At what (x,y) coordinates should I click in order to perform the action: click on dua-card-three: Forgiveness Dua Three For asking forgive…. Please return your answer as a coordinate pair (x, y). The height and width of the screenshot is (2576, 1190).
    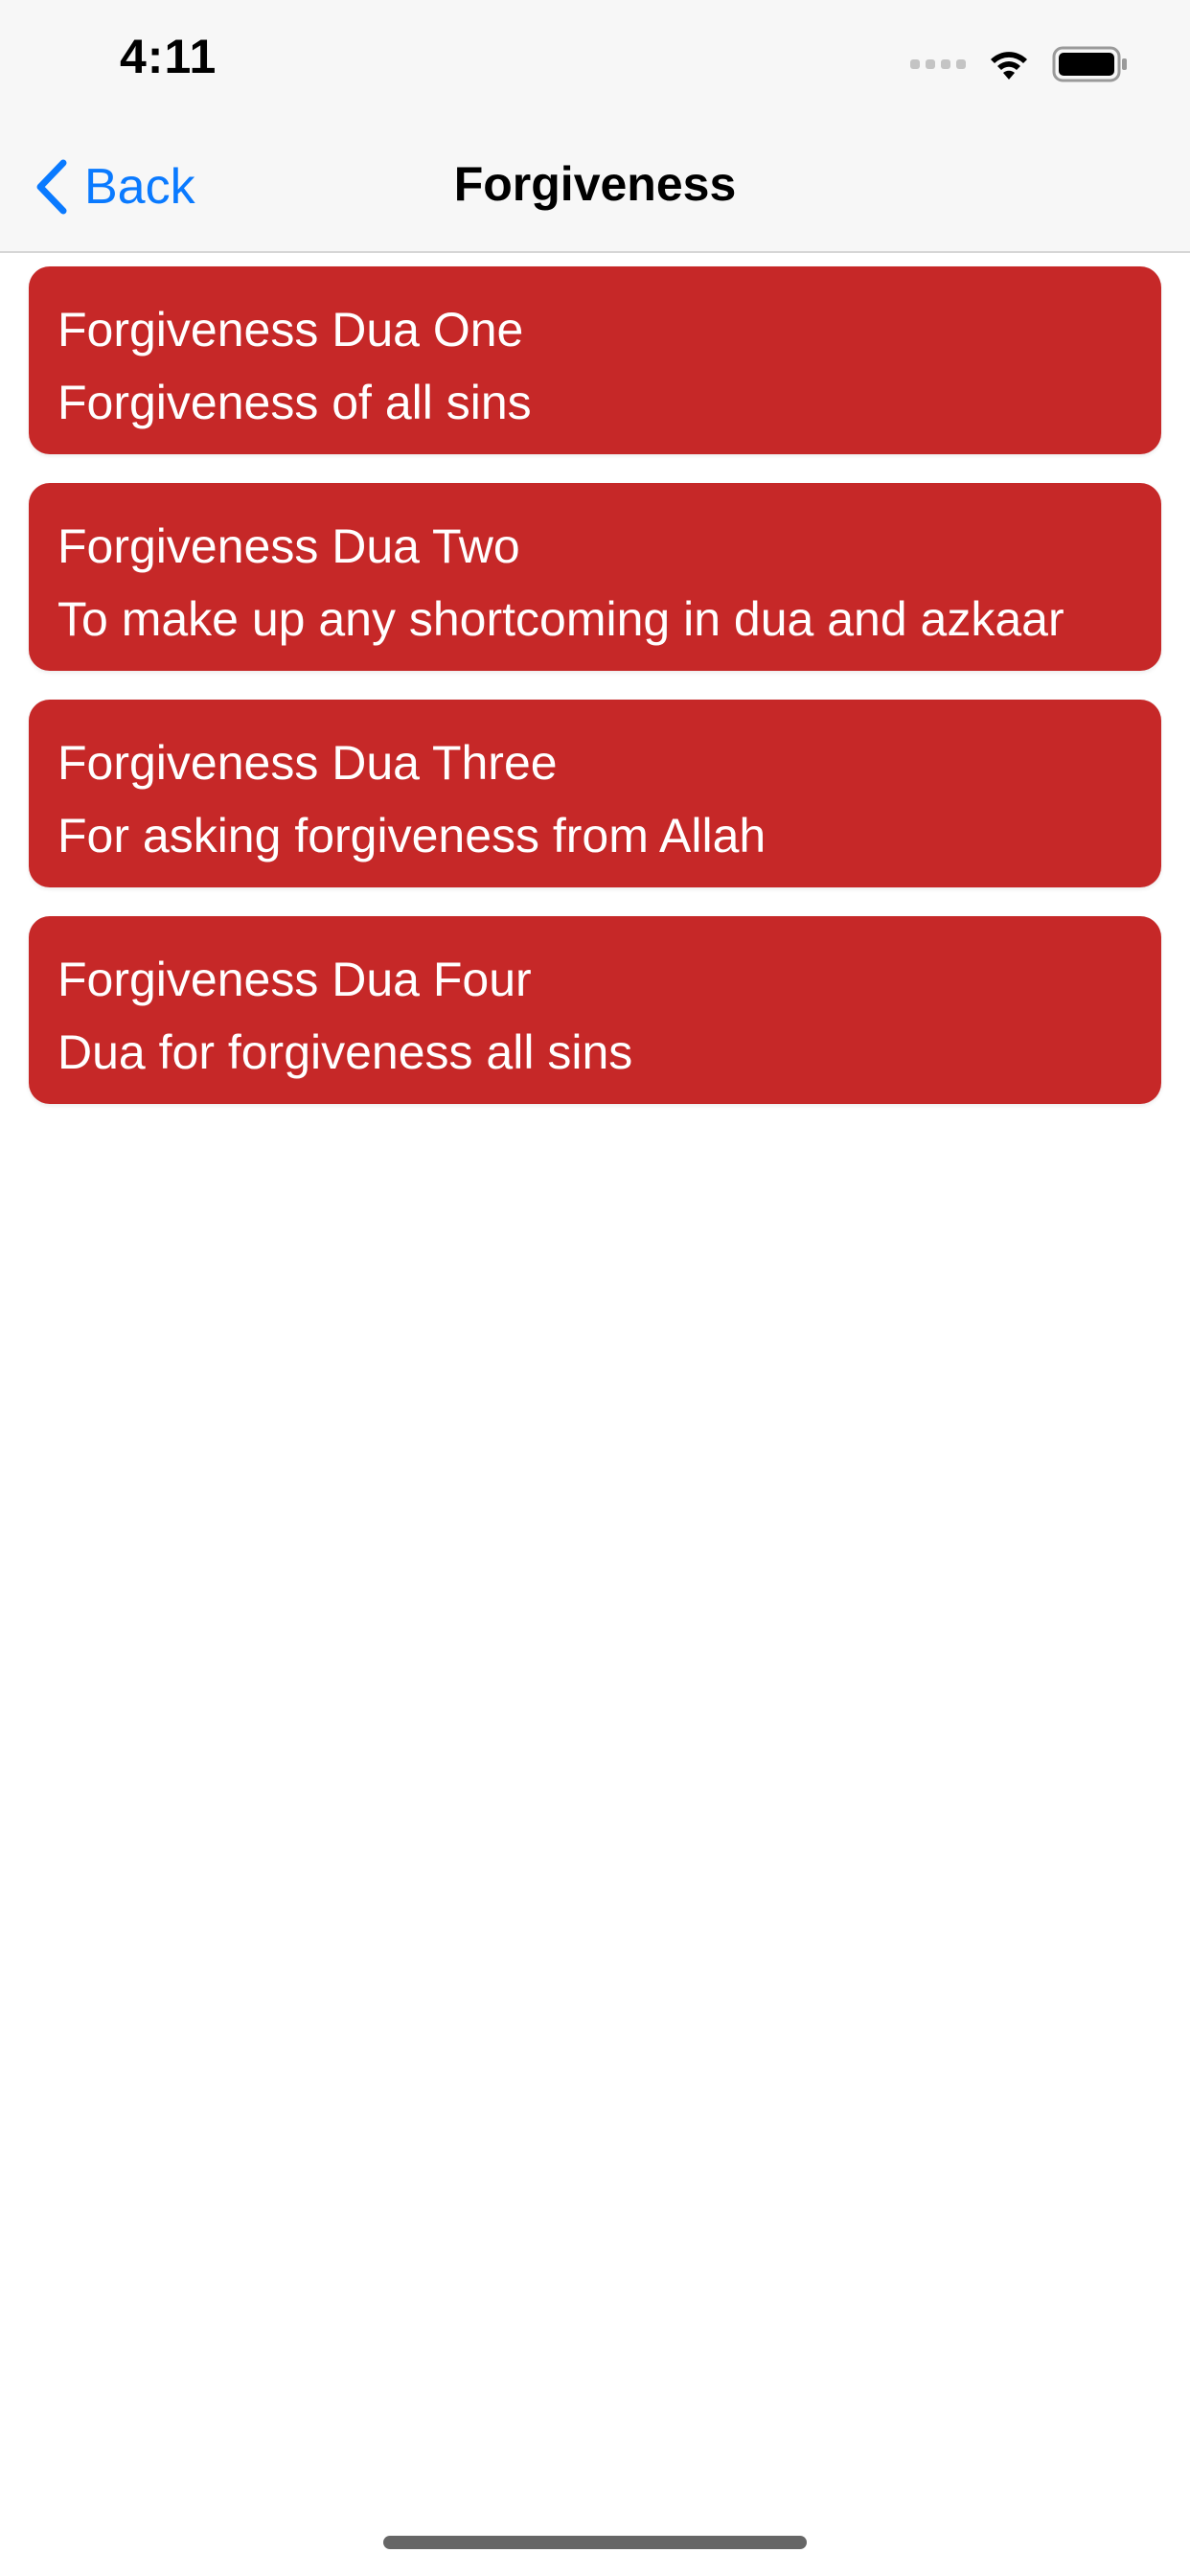
    Looking at the image, I should click on (595, 793).